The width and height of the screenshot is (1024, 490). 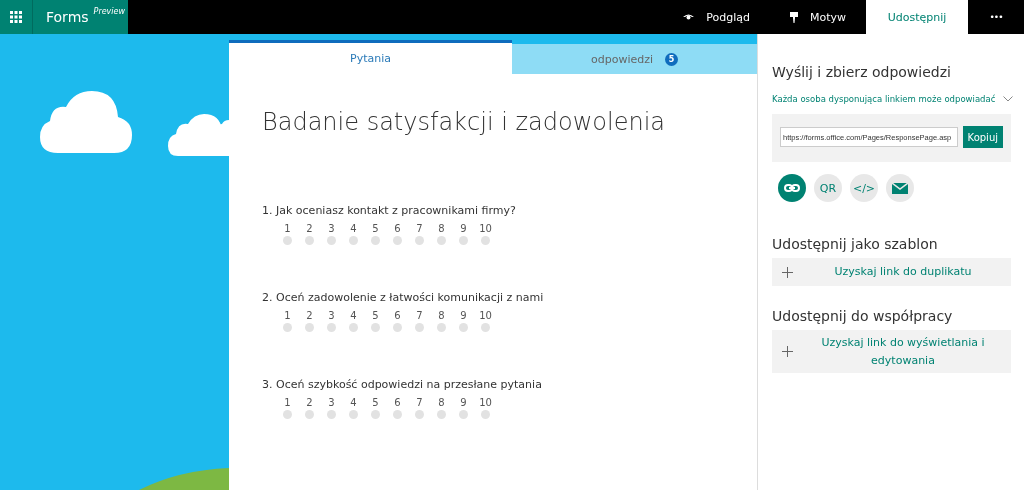 What do you see at coordinates (863, 316) in the screenshot?
I see `section-heading: Udostępnij do współpracy` at bounding box center [863, 316].